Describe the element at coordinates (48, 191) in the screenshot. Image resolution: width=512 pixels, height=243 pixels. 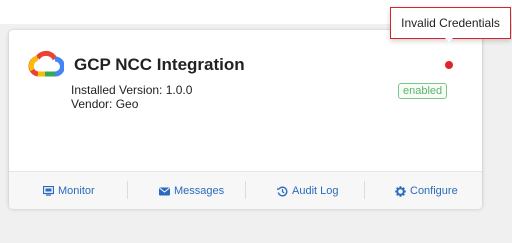
I see `monitor-icon` at that location.